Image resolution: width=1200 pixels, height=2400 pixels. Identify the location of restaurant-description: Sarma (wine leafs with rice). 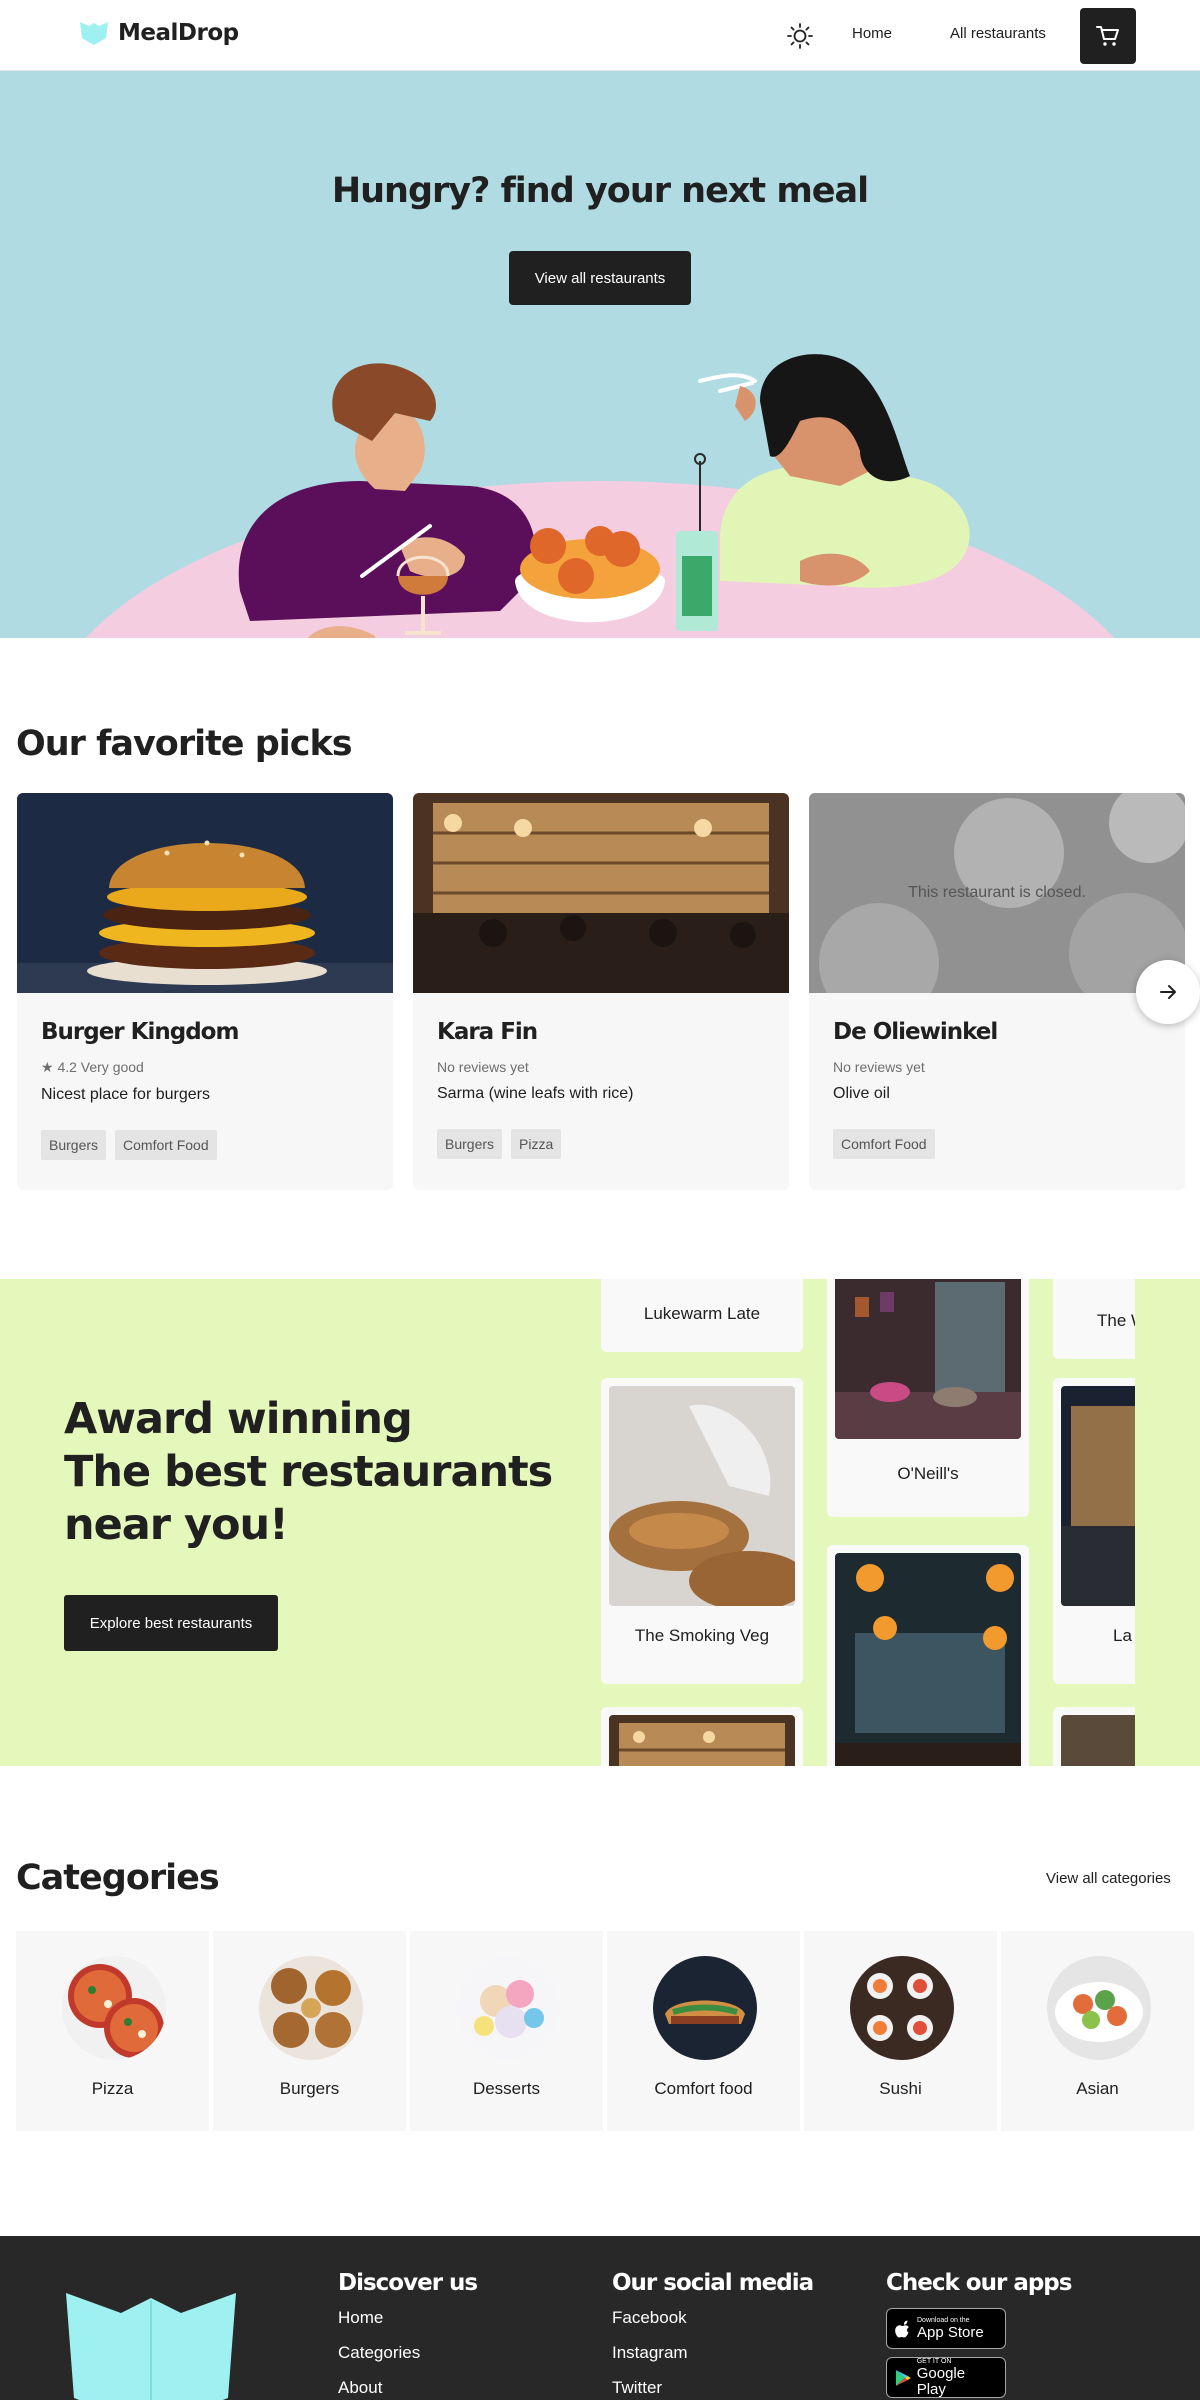
(535, 1093).